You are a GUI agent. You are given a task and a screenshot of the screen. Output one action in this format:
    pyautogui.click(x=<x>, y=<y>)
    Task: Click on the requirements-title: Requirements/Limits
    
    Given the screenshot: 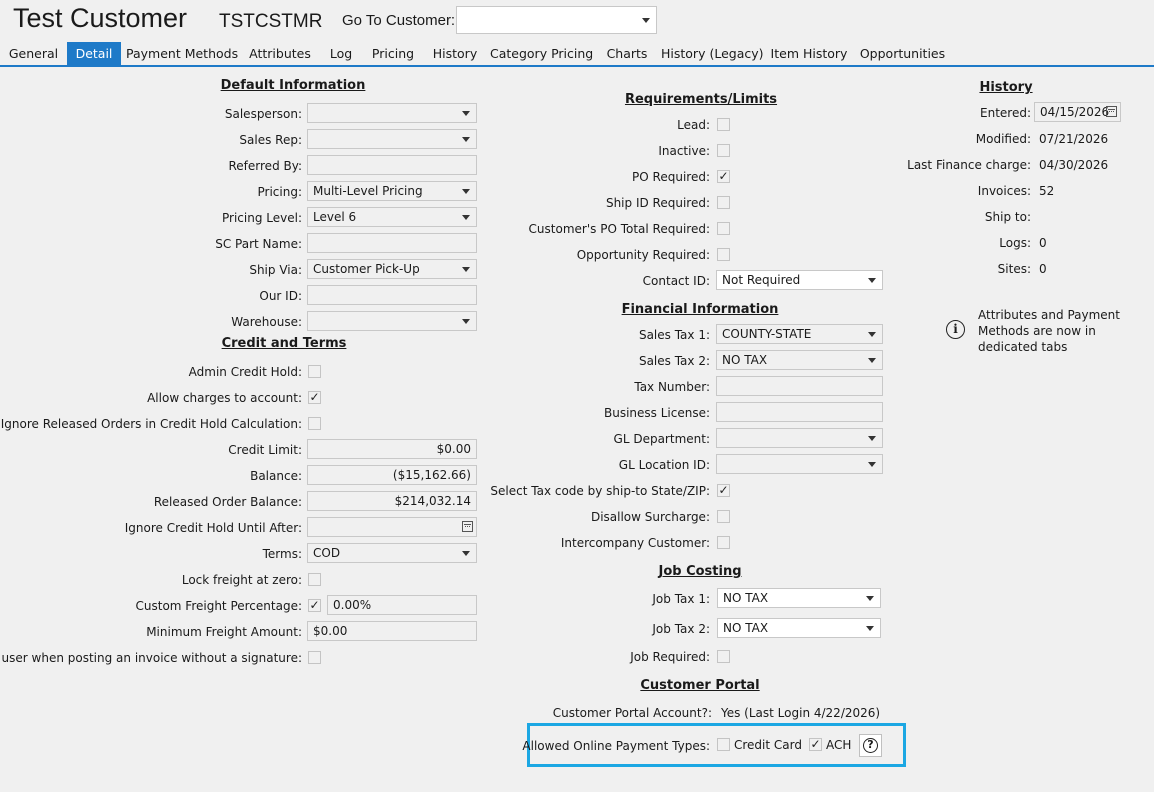 What is the action you would take?
    pyautogui.click(x=701, y=99)
    